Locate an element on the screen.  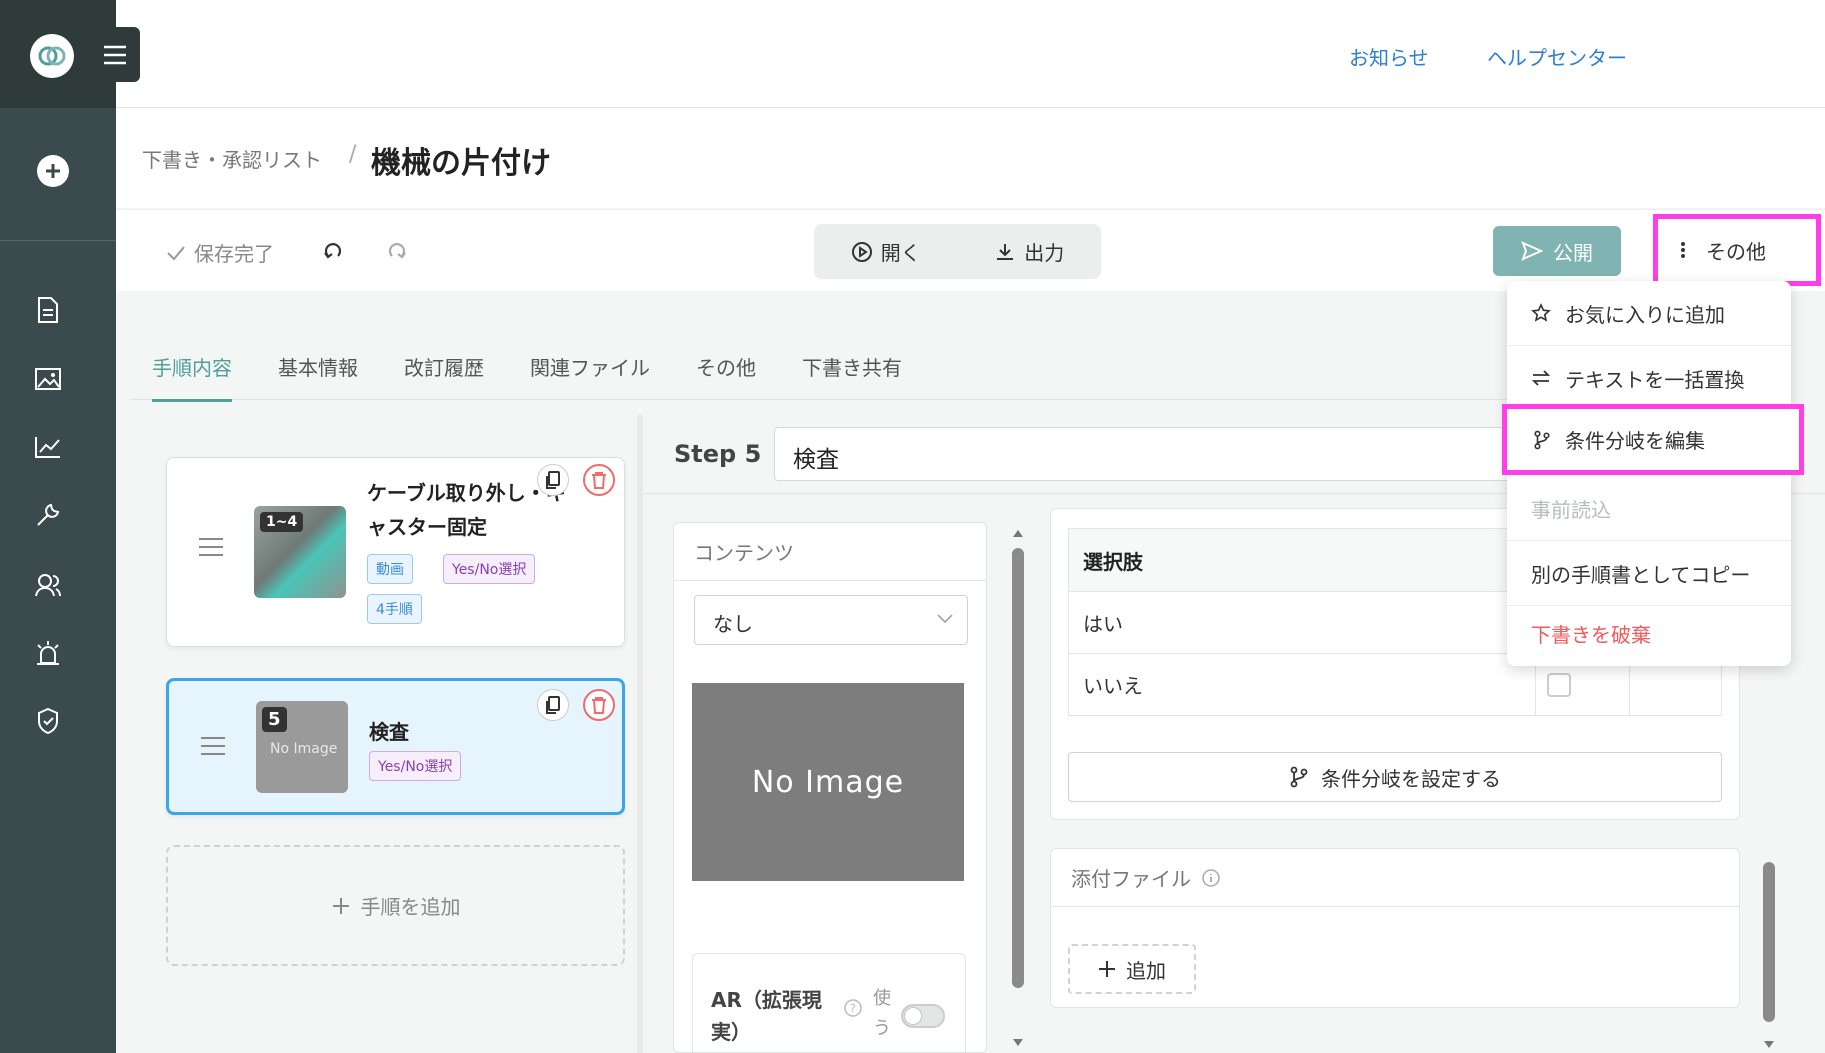
open-button: 開く is located at coordinates (886, 251).